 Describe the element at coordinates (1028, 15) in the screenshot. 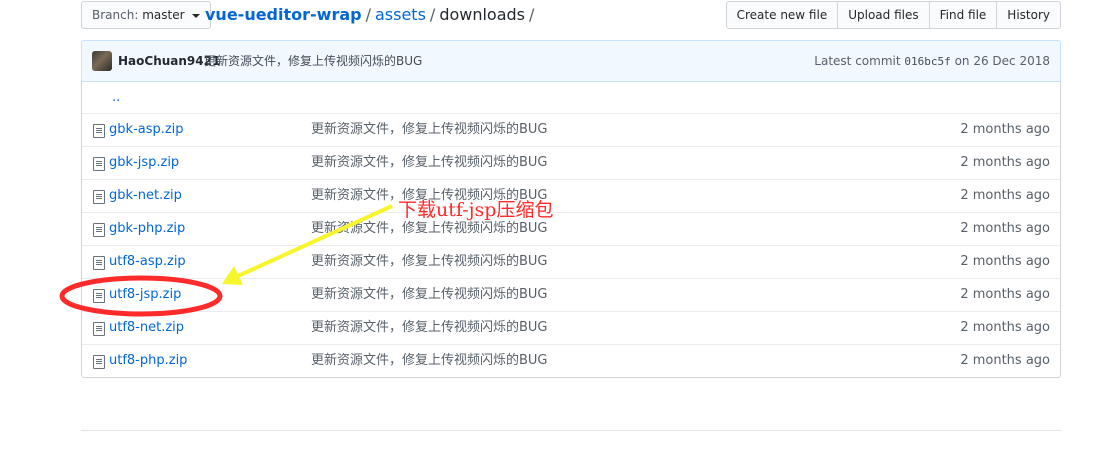

I see `history-button: History` at that location.